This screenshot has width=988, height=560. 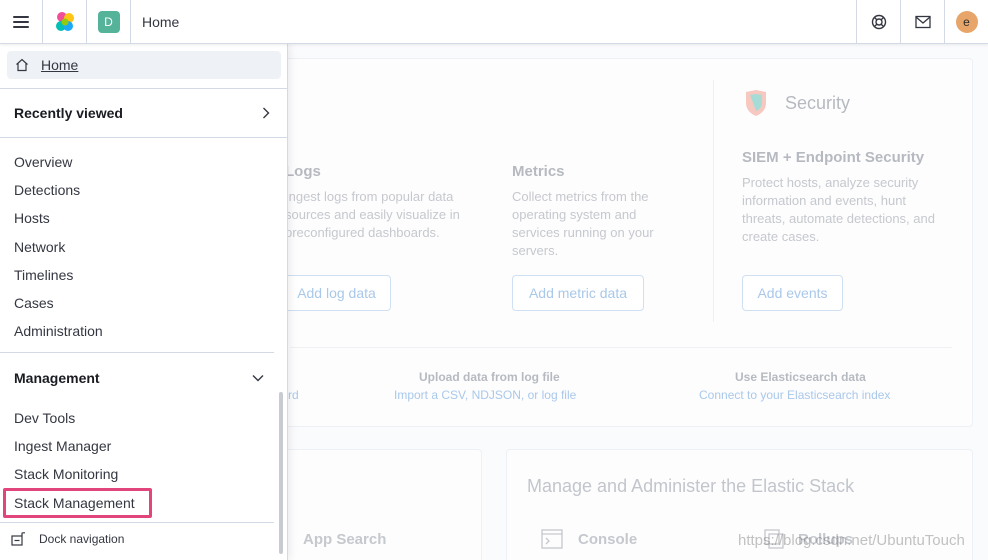 What do you see at coordinates (281, 473) in the screenshot?
I see `nav-scrollbar` at bounding box center [281, 473].